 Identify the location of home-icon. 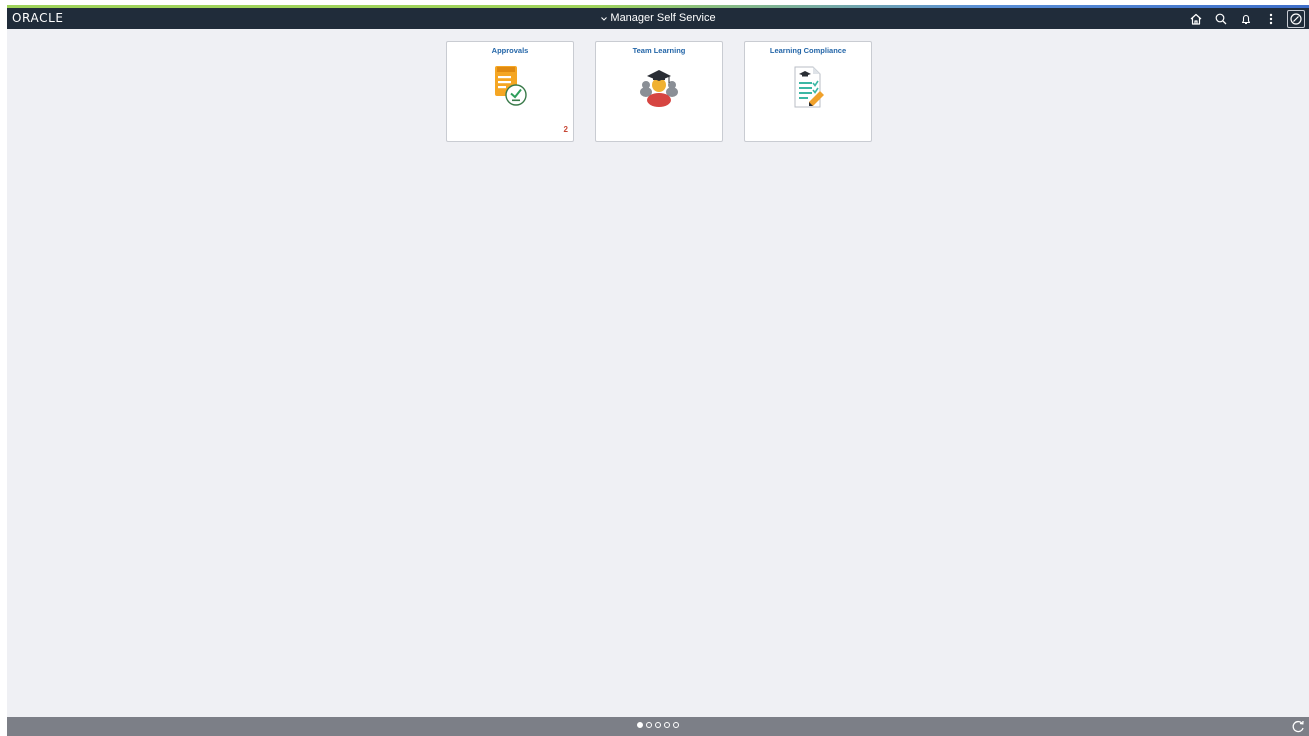
(1196, 19).